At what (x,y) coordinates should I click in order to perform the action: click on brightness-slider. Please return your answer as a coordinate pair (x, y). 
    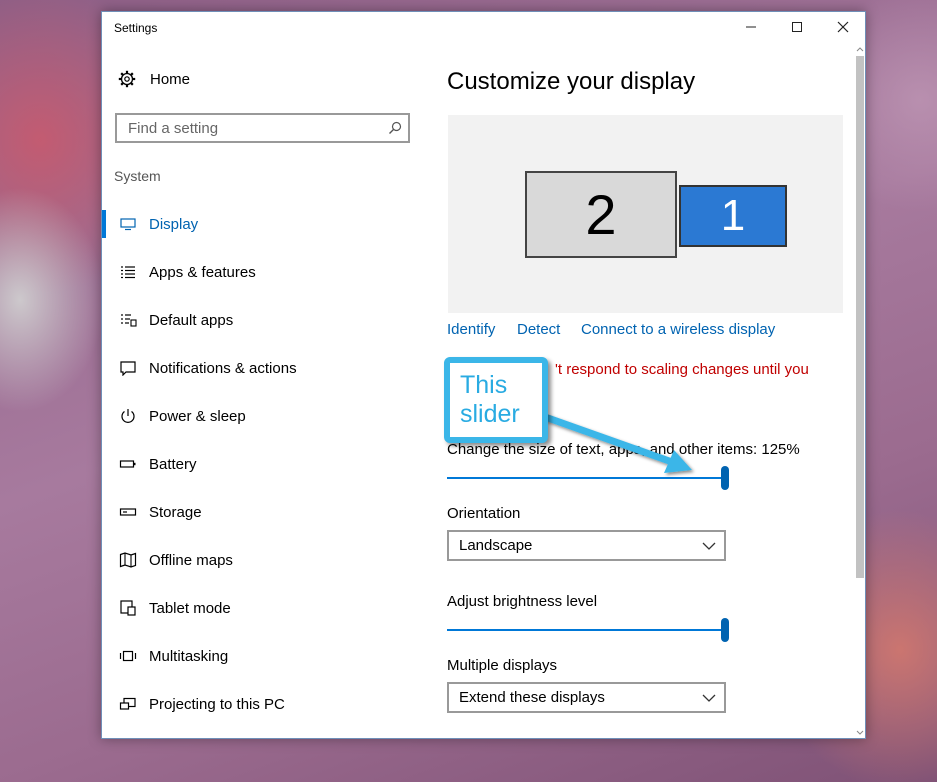
    Looking at the image, I should click on (588, 630).